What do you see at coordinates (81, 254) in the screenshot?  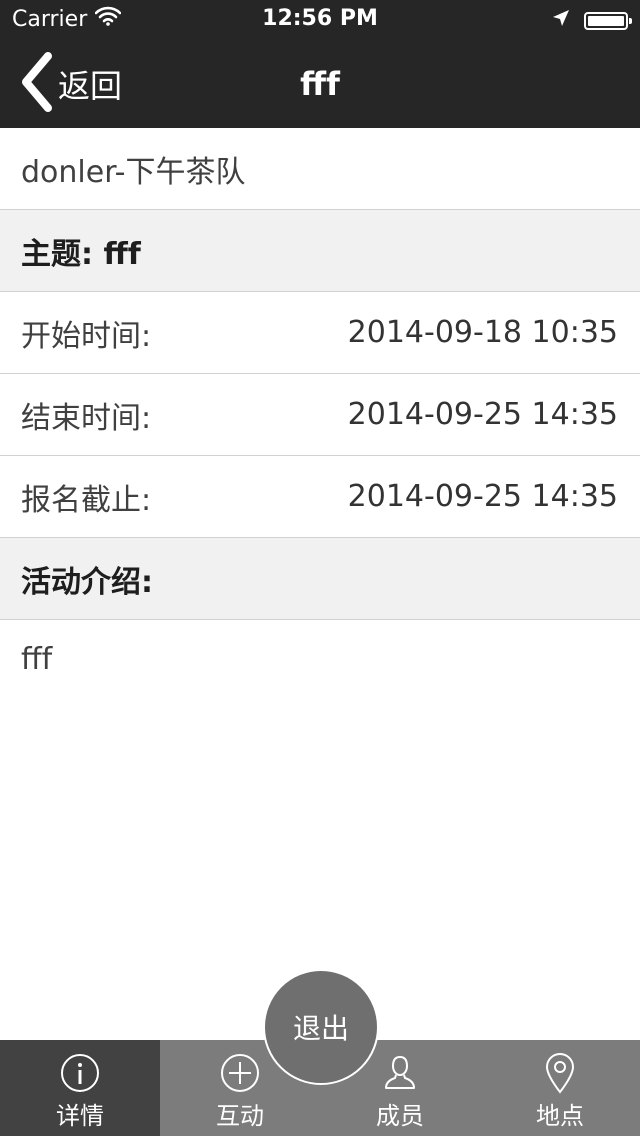 I see `topic-label: 主题: fff` at bounding box center [81, 254].